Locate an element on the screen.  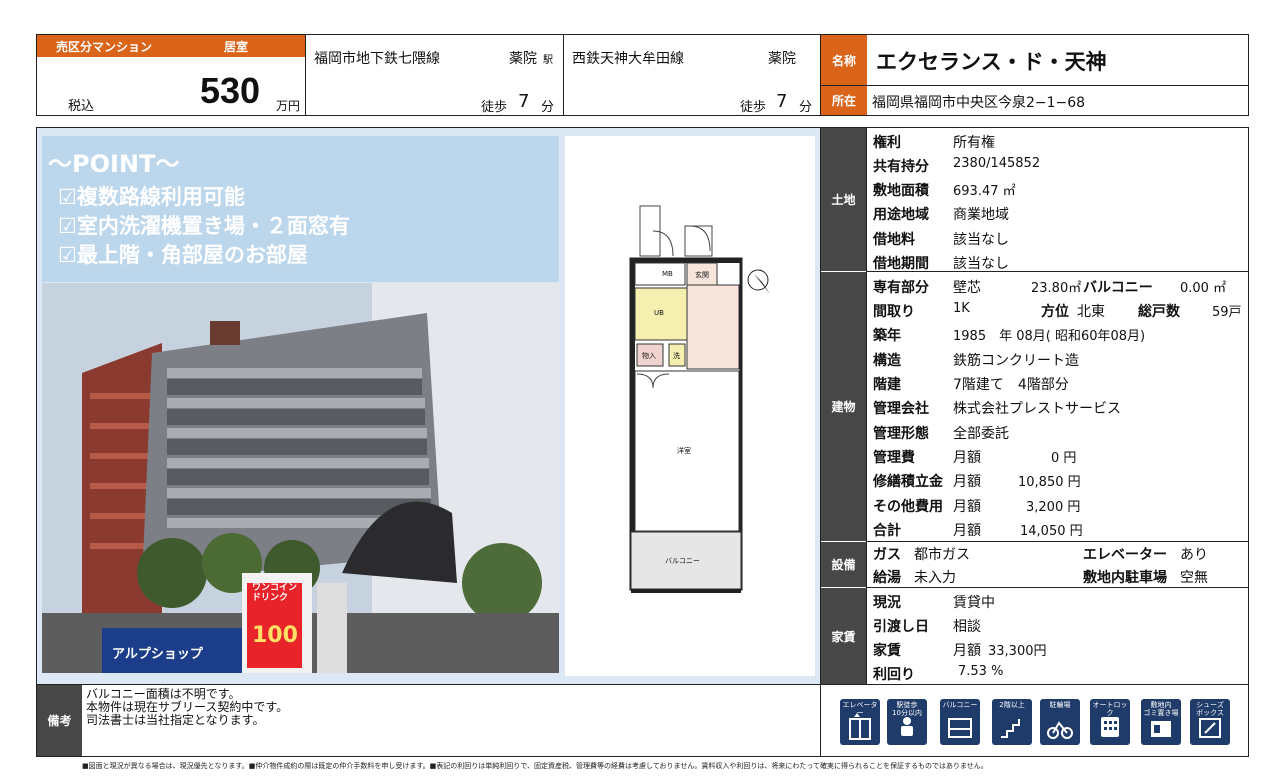
parking-label: 敷地内駐車場 is located at coordinates (1125, 578).